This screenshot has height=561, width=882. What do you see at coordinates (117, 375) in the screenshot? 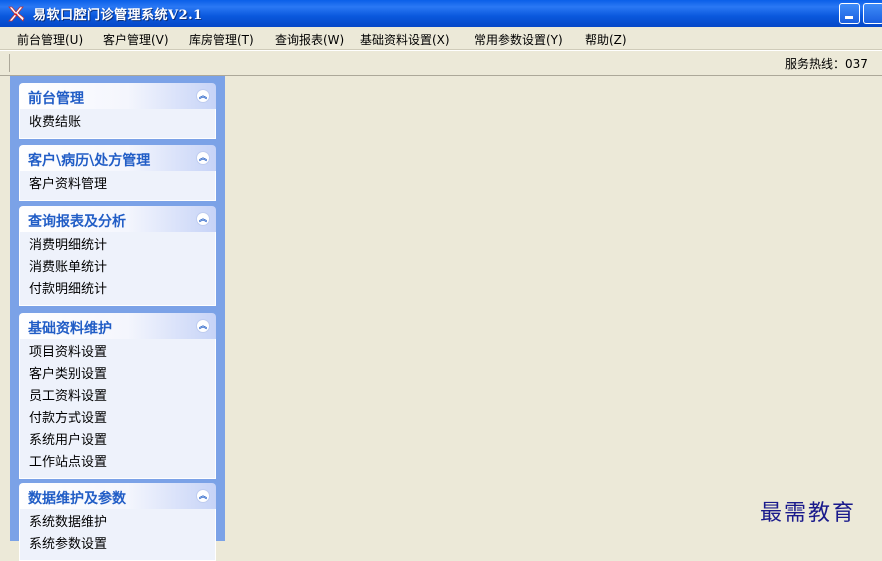
I see `link-customer-category: 客户类别设置` at bounding box center [117, 375].